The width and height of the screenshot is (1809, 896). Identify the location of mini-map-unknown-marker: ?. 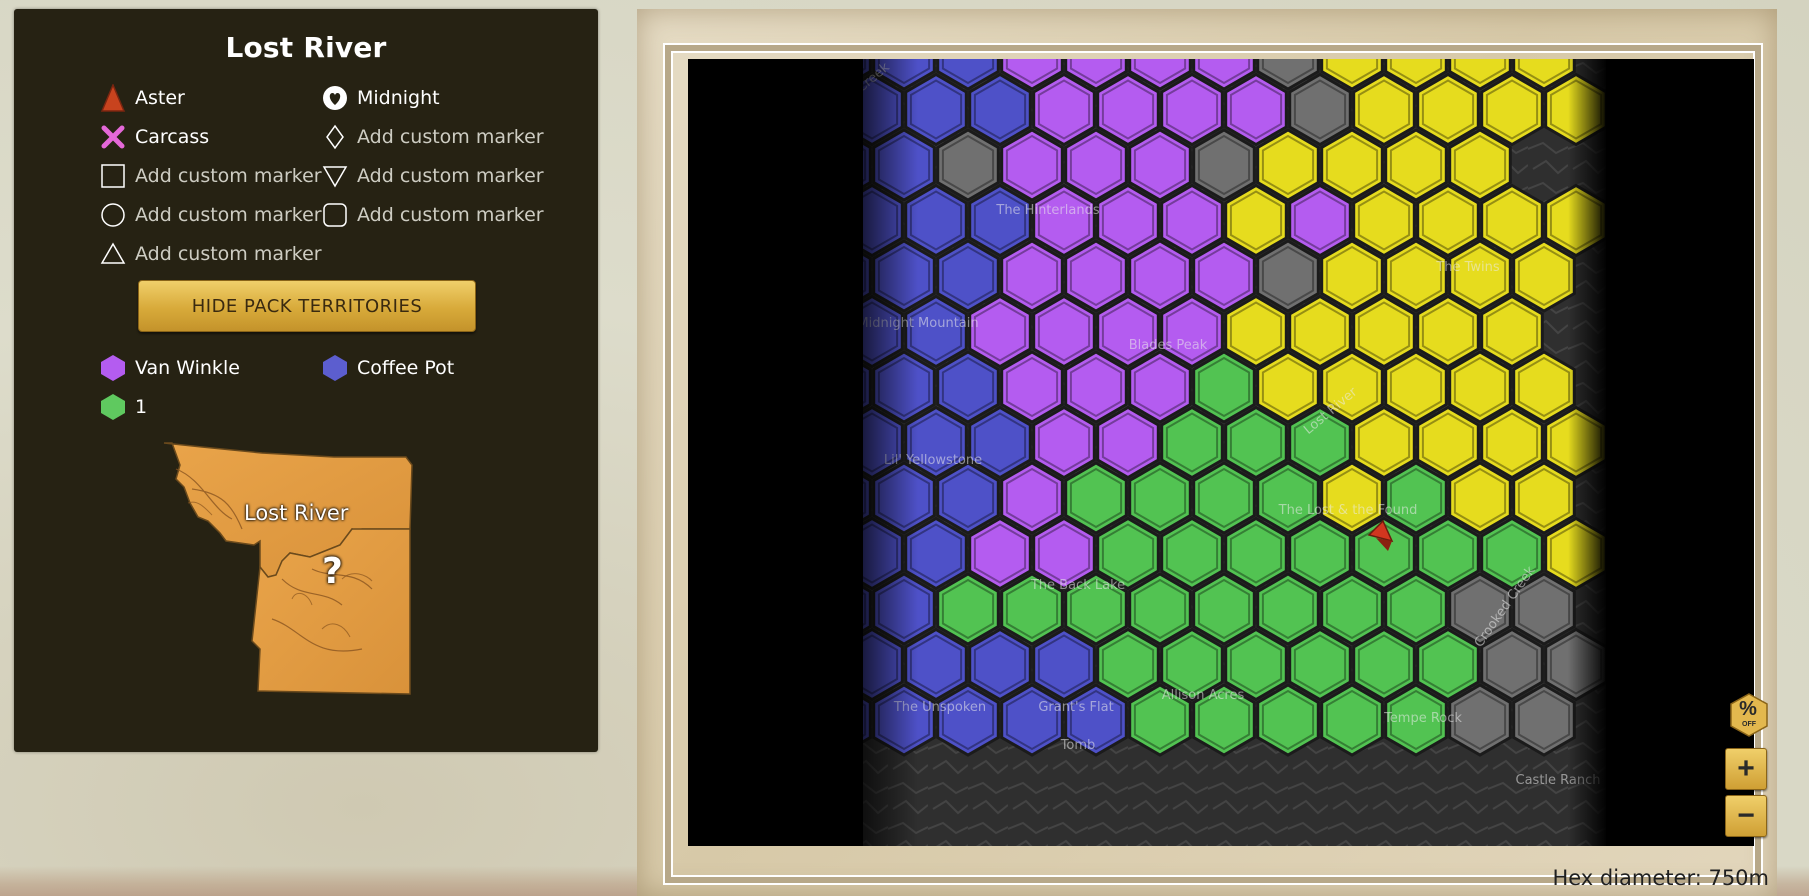
(332, 571).